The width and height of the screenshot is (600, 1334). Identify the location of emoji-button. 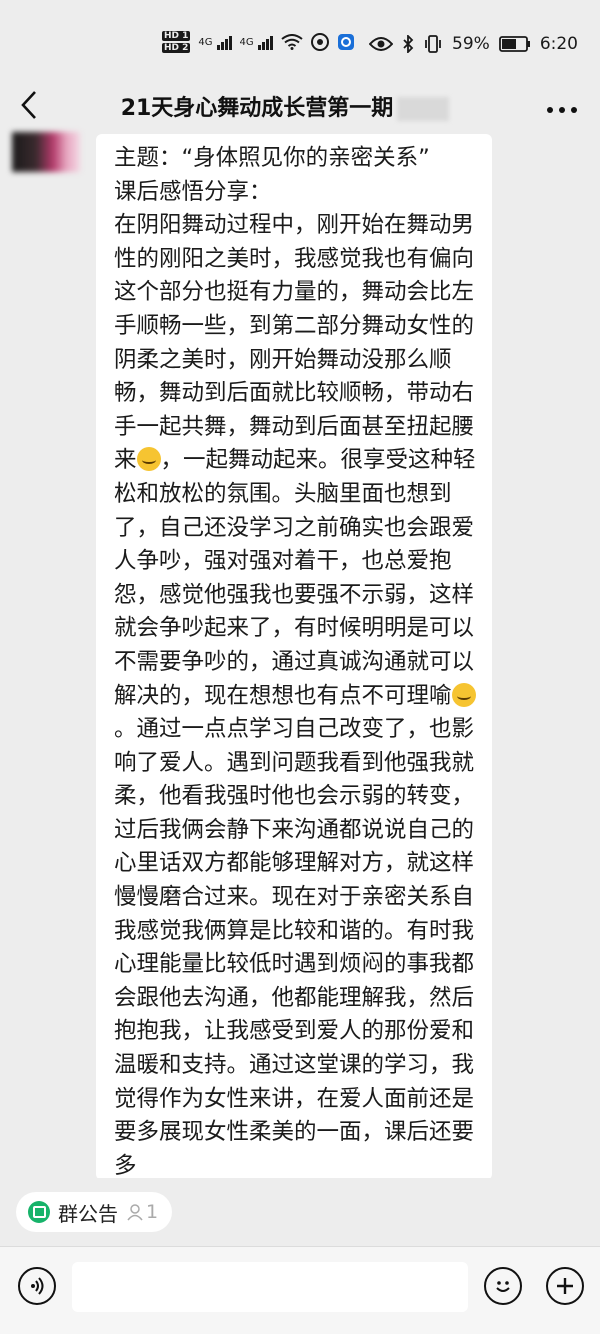
(503, 1286).